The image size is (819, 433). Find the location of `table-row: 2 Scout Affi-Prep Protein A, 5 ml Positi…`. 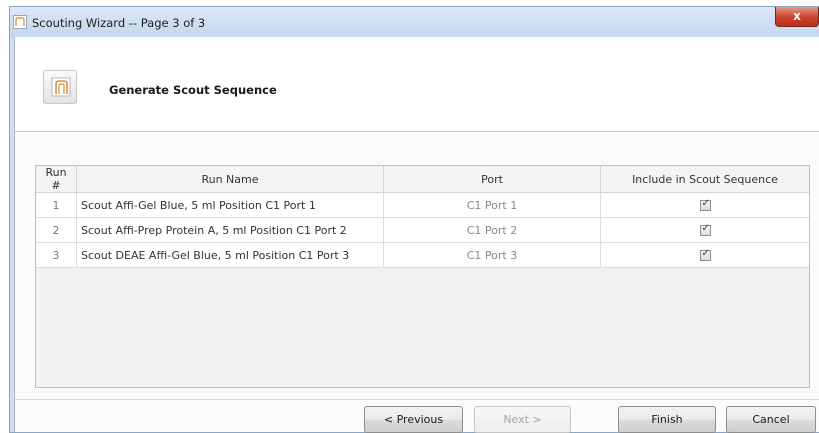

table-row: 2 Scout Affi-Prep Protein A, 5 ml Positi… is located at coordinates (422, 230).